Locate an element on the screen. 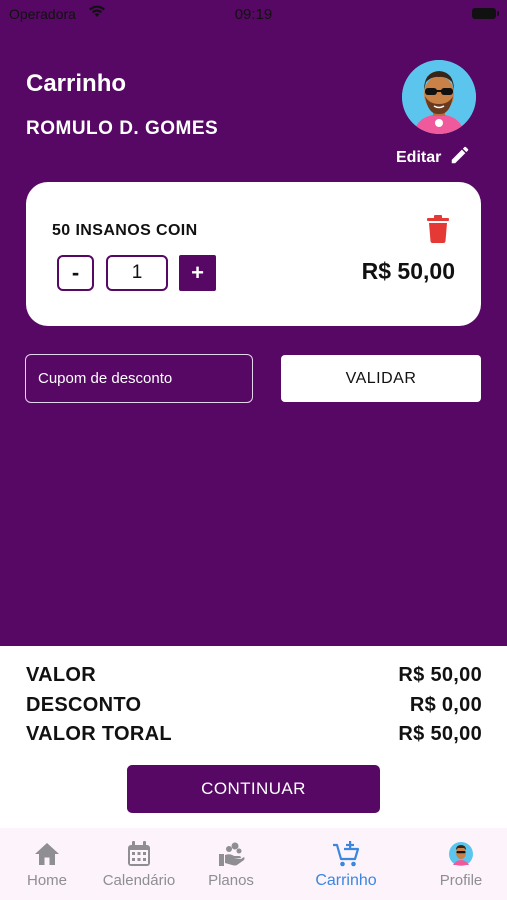 The image size is (507, 900). bottom-tab-bar: Home Calendário Planos Carrinho Profile is located at coordinates (253, 864).